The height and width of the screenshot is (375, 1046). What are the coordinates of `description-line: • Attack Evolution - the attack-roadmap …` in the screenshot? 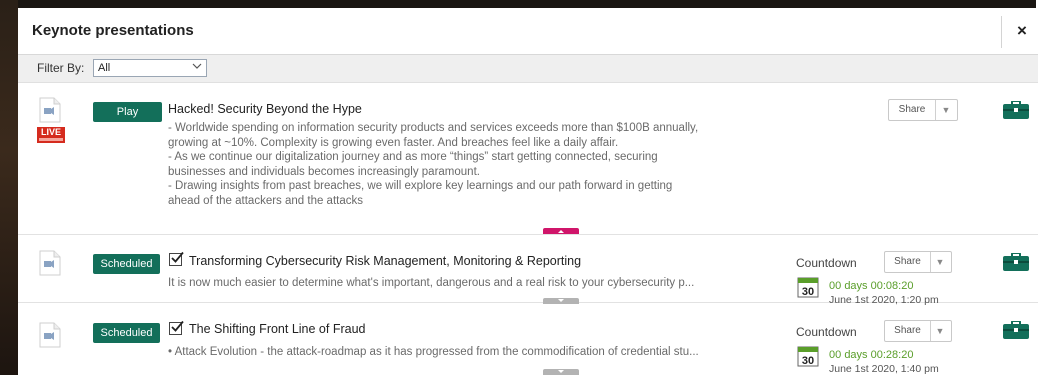 It's located at (433, 352).